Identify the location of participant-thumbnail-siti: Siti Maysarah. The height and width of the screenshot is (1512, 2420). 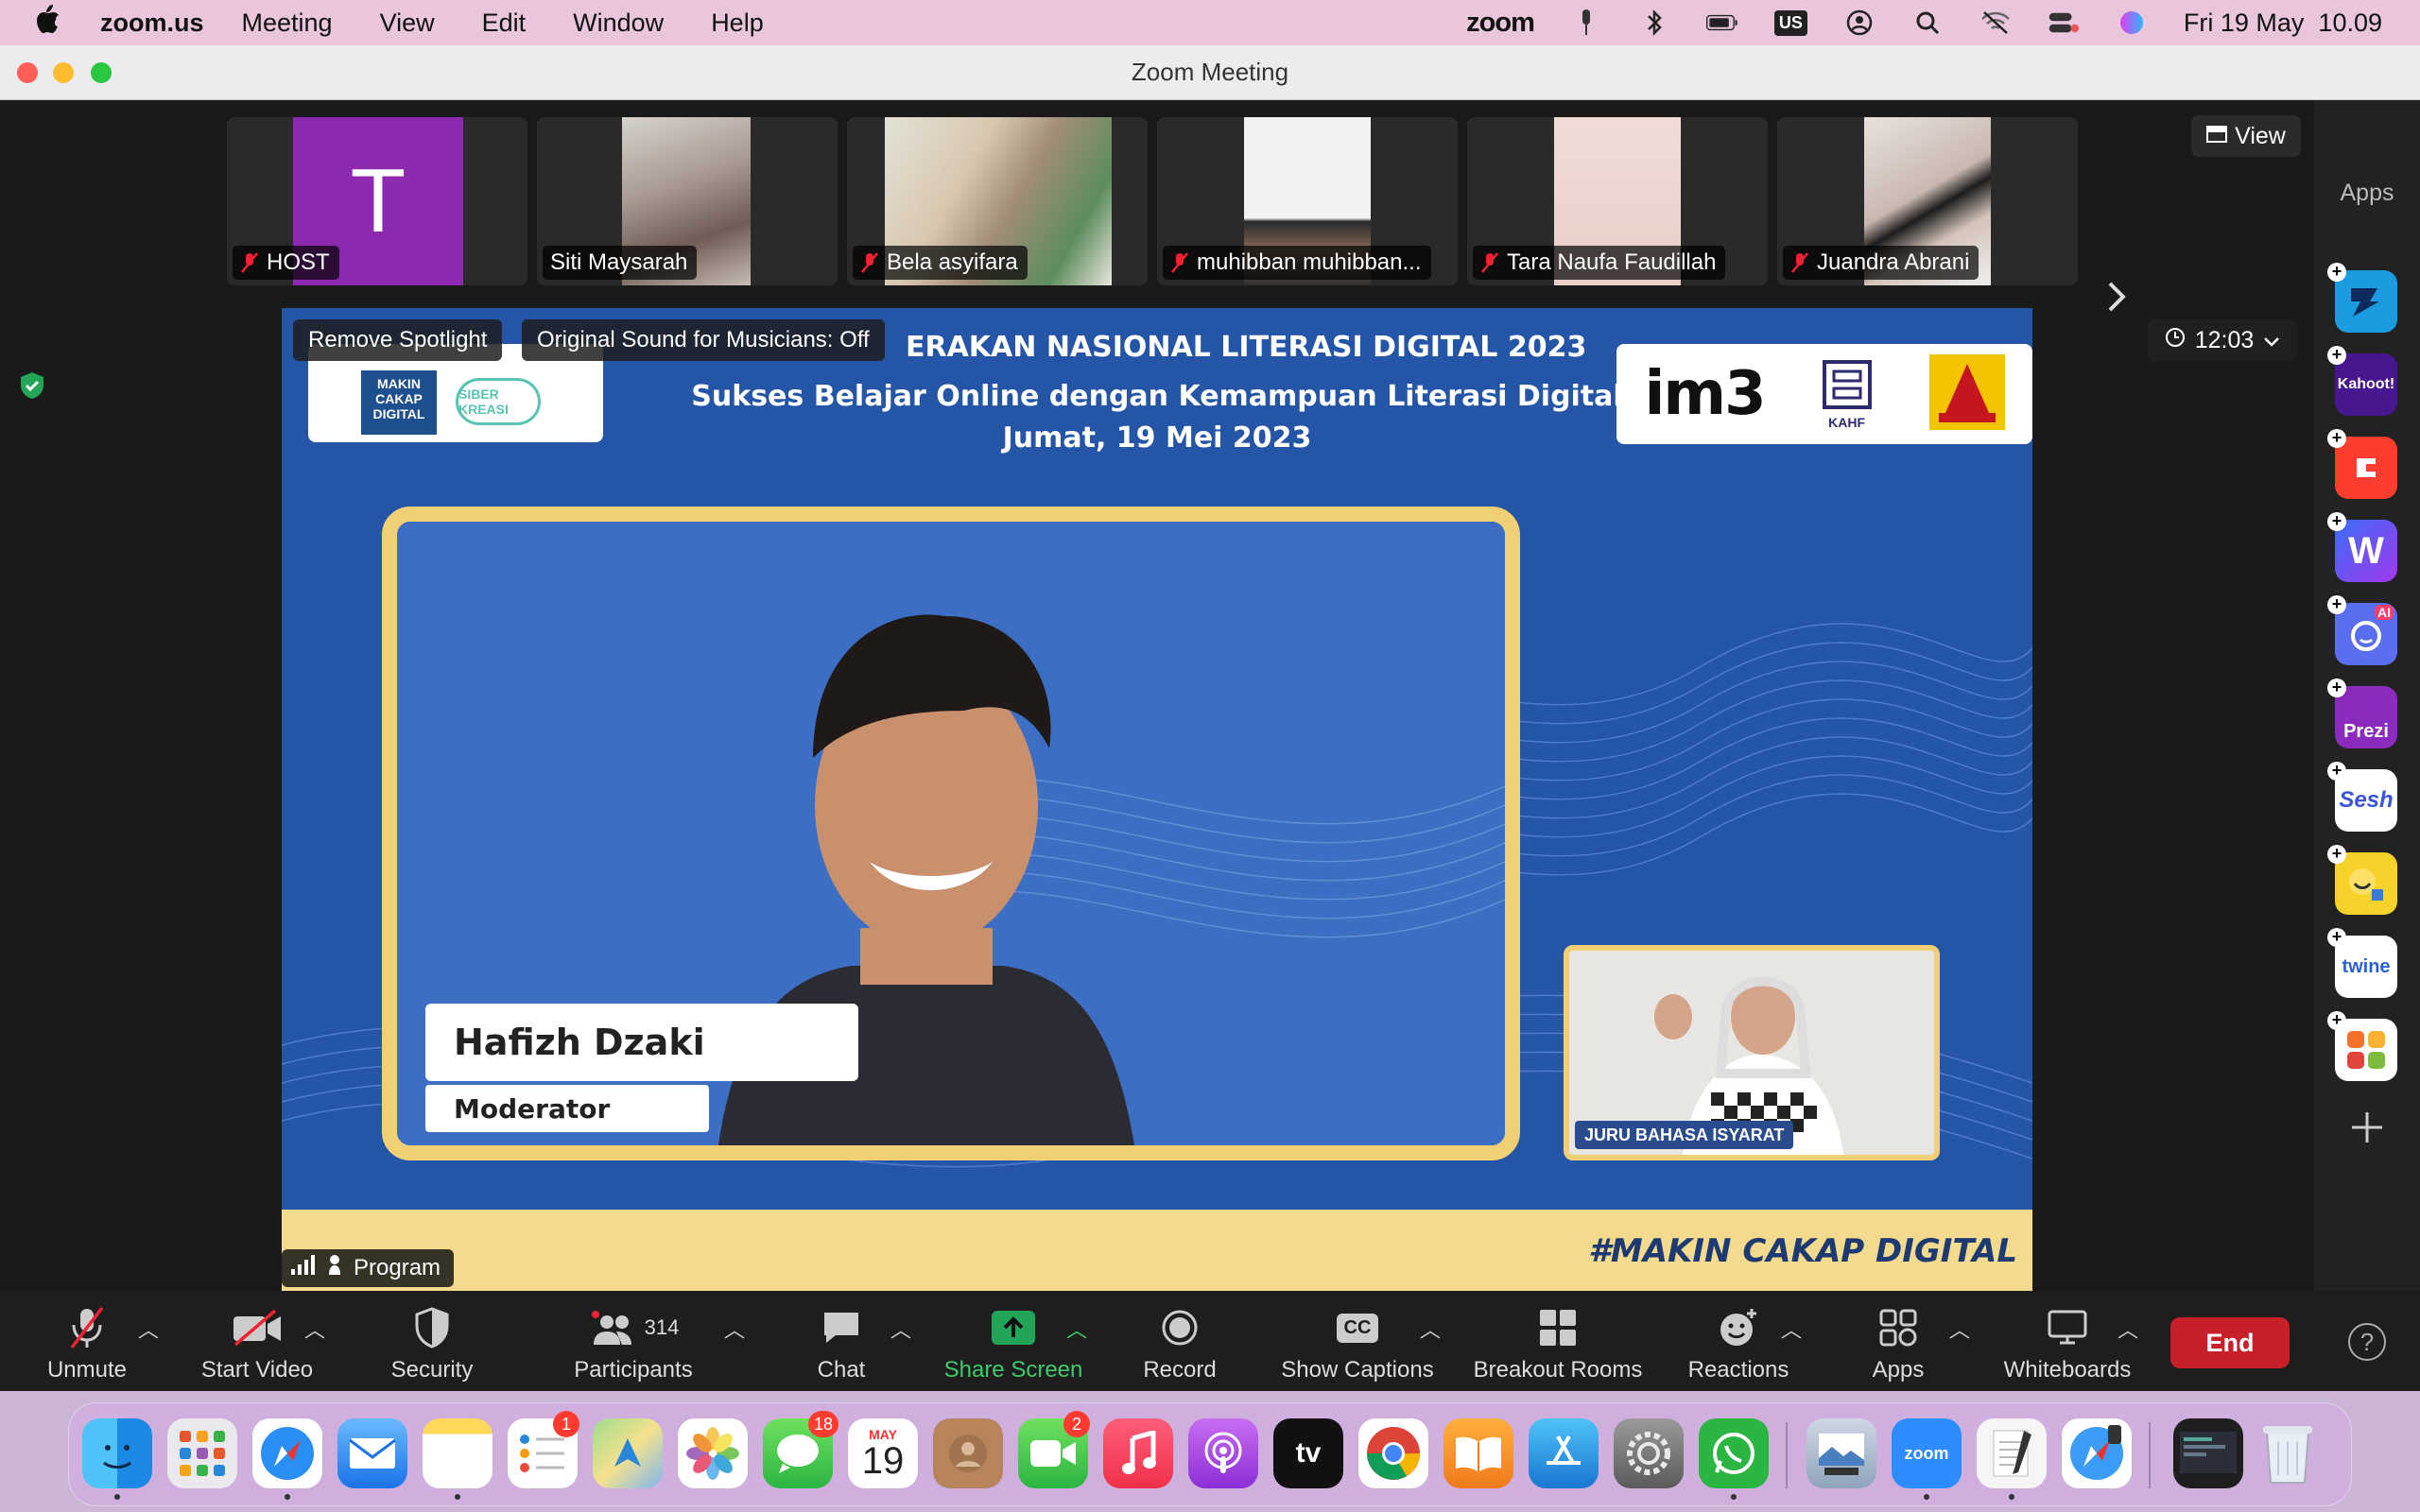
(687, 201).